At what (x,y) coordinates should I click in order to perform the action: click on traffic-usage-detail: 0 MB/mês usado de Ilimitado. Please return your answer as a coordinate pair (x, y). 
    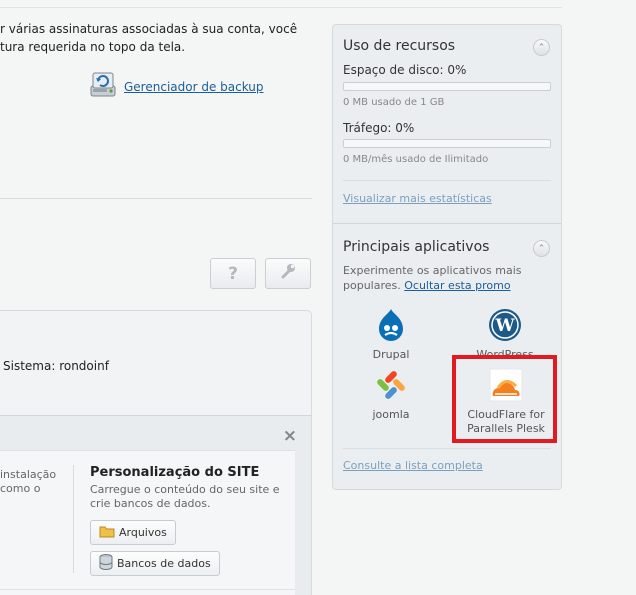
    Looking at the image, I should click on (416, 159).